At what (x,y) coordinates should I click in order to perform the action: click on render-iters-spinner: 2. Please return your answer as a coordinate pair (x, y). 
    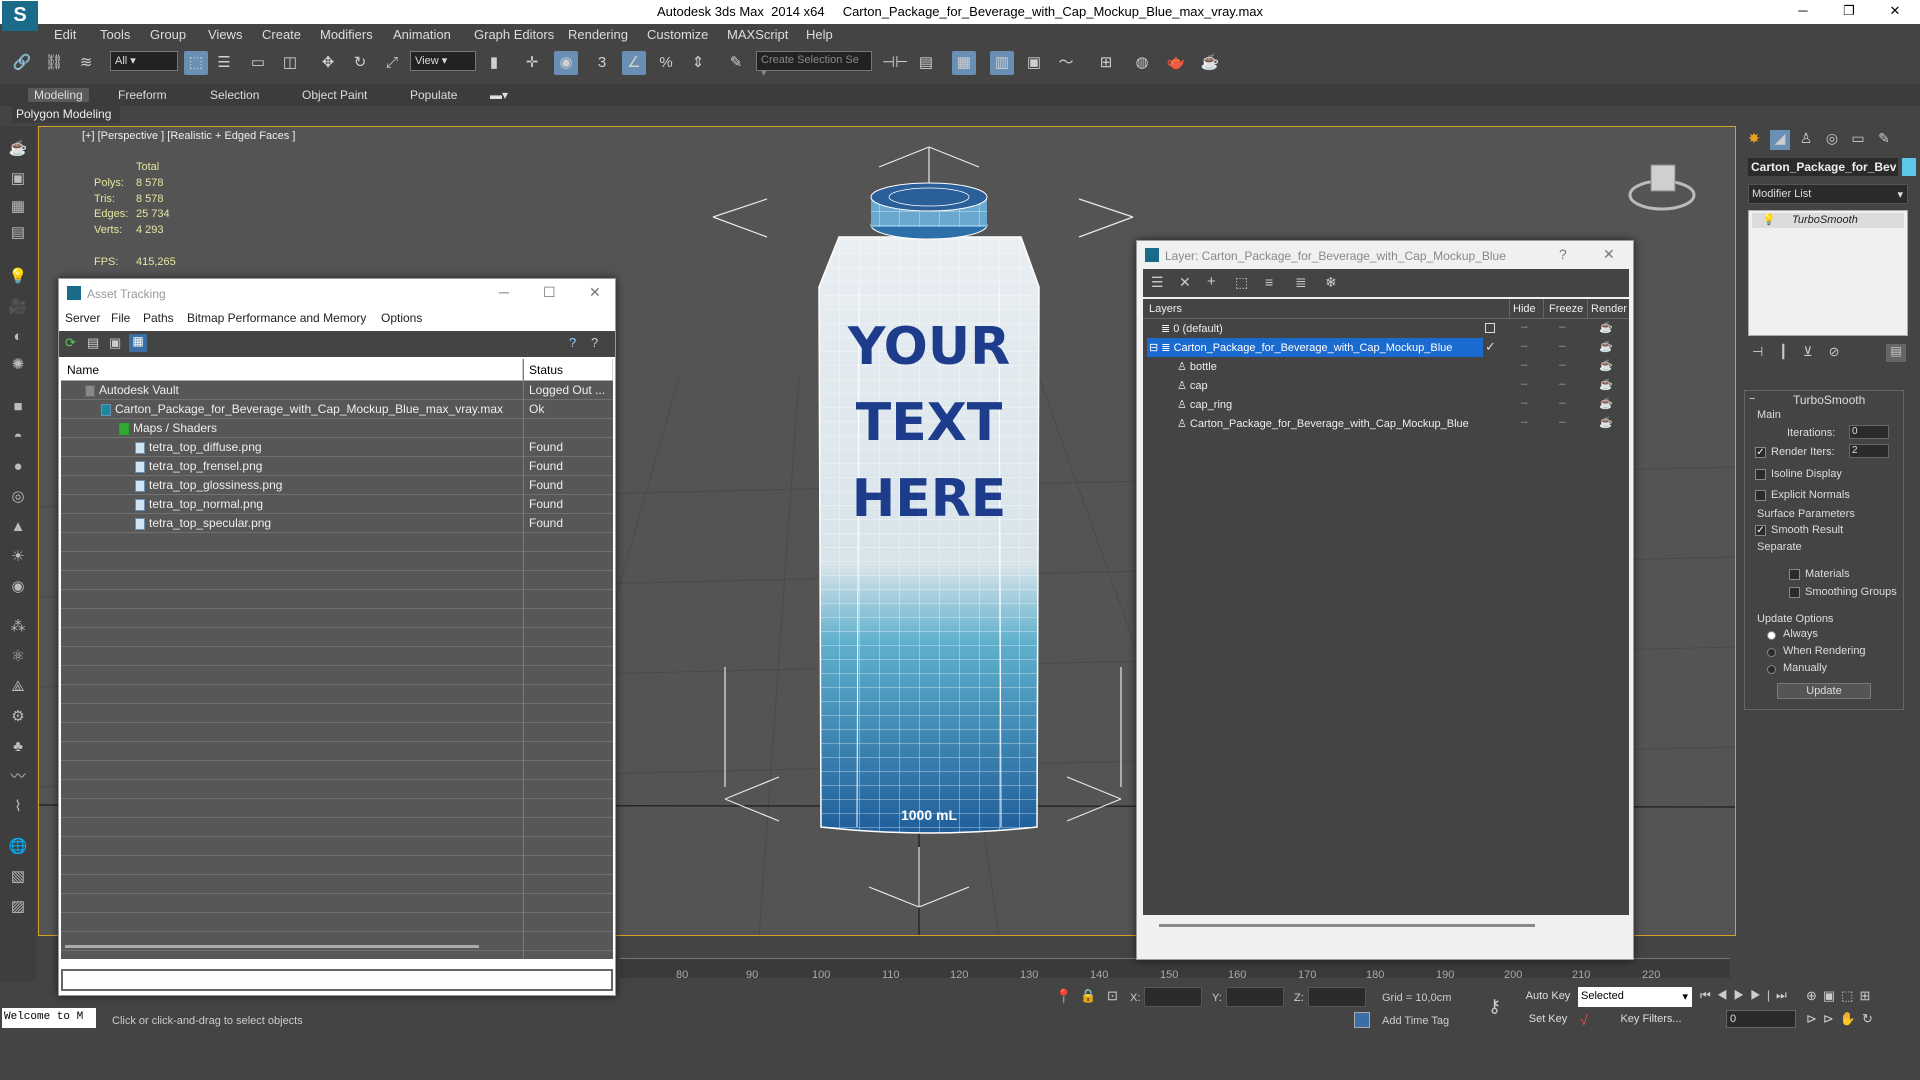
    Looking at the image, I should click on (1869, 451).